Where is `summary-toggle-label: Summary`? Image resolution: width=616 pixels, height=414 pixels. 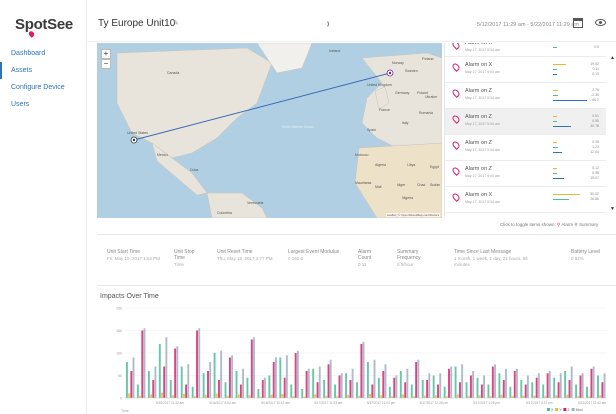
summary-toggle-label: Summary is located at coordinates (588, 224).